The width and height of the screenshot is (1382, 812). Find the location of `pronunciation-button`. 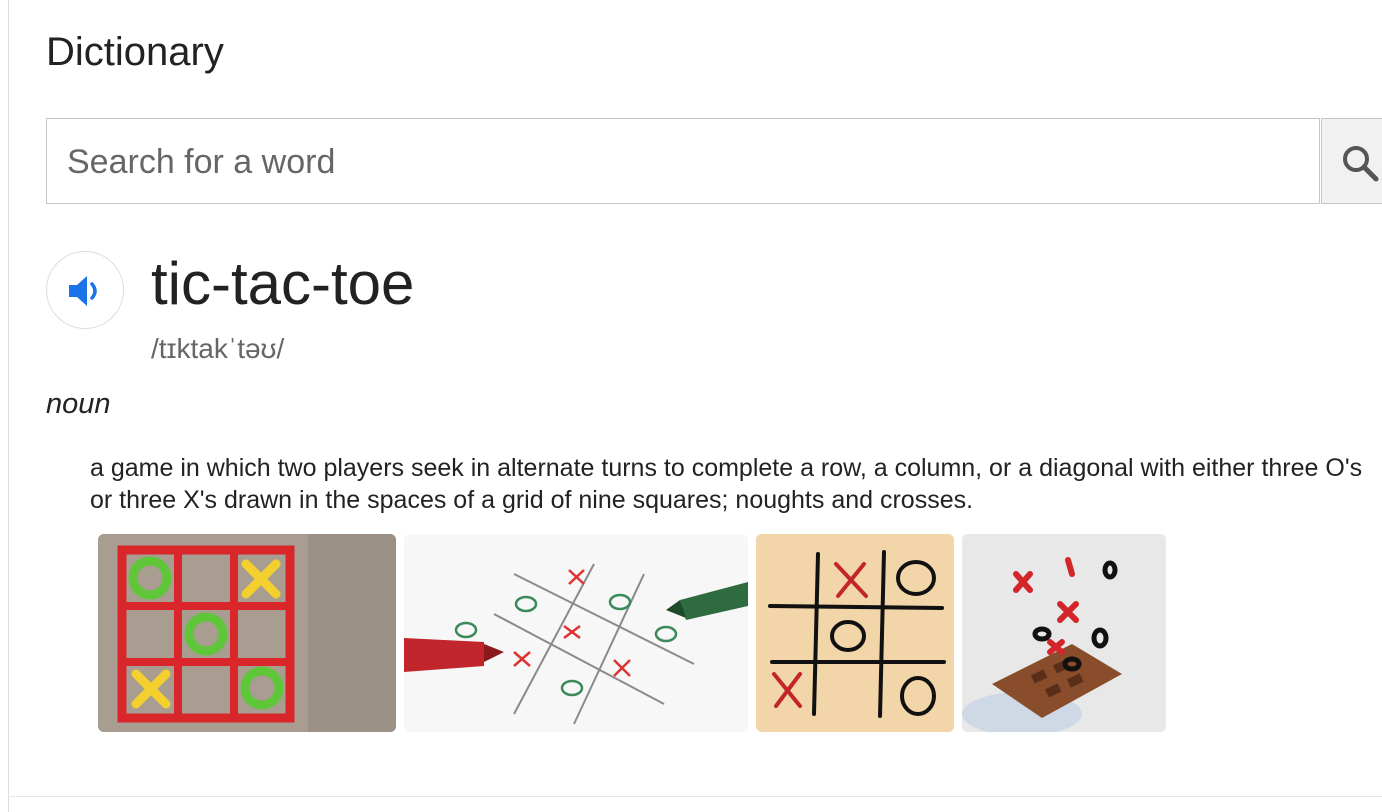

pronunciation-button is located at coordinates (85, 290).